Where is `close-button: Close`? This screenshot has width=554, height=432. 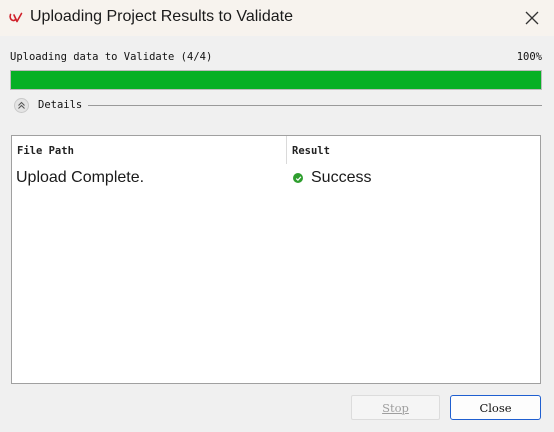
close-button: Close is located at coordinates (495, 407).